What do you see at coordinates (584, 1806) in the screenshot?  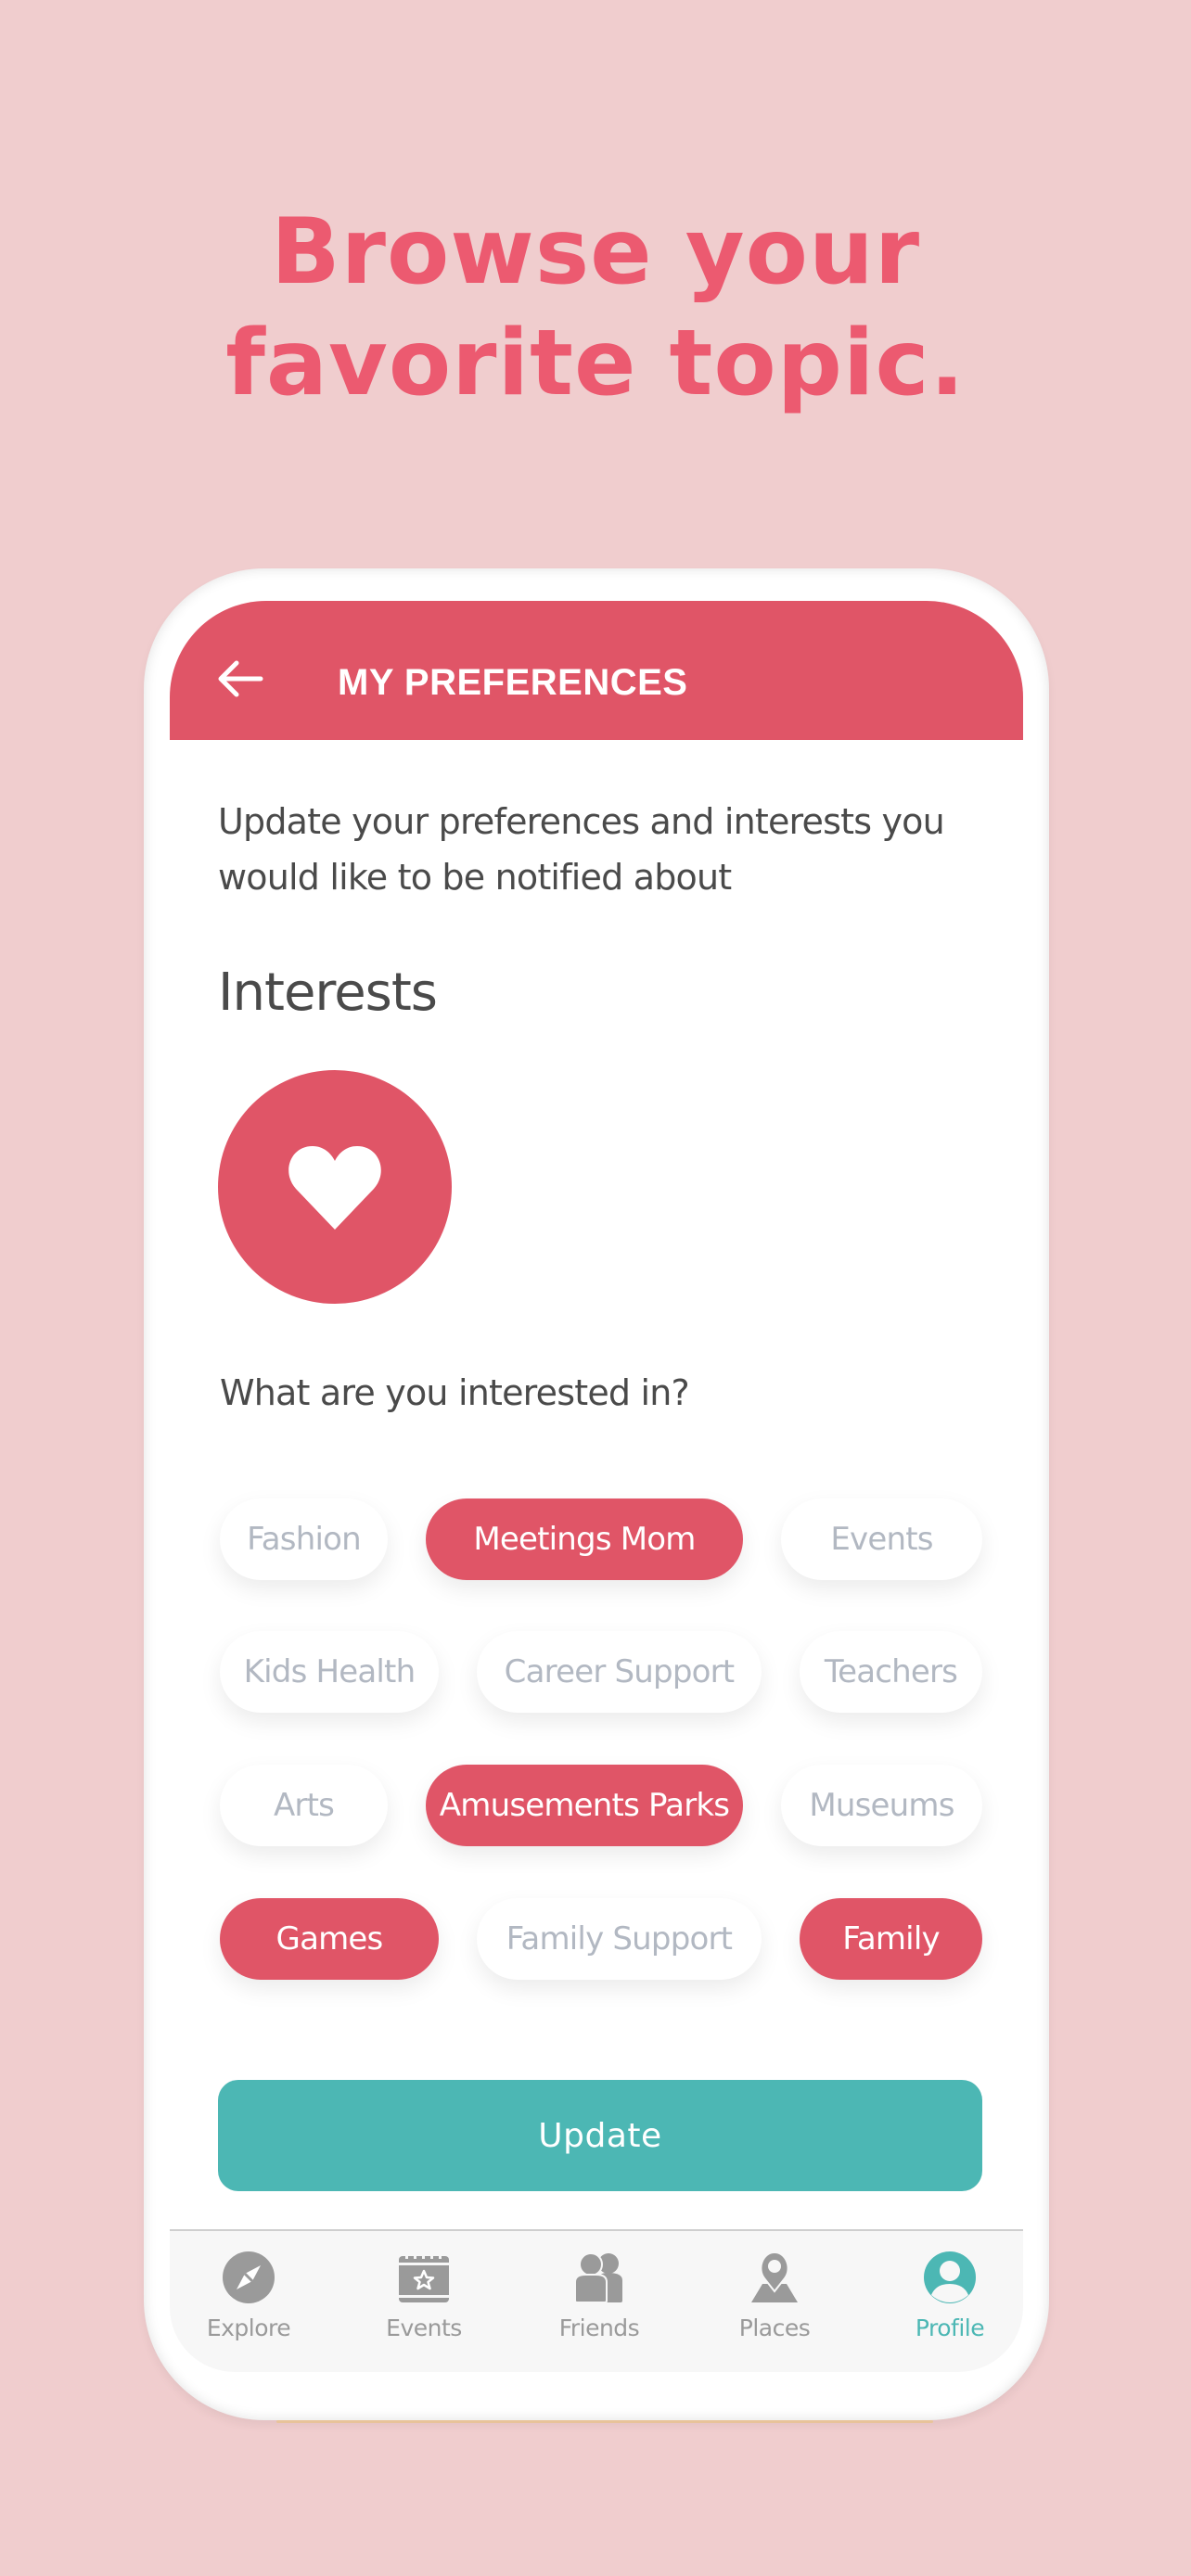 I see `interest-tag: Amusements Parks` at bounding box center [584, 1806].